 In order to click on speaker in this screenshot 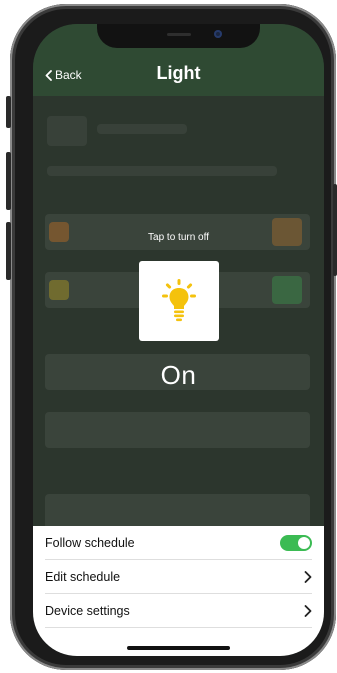, I will do `click(179, 34)`.